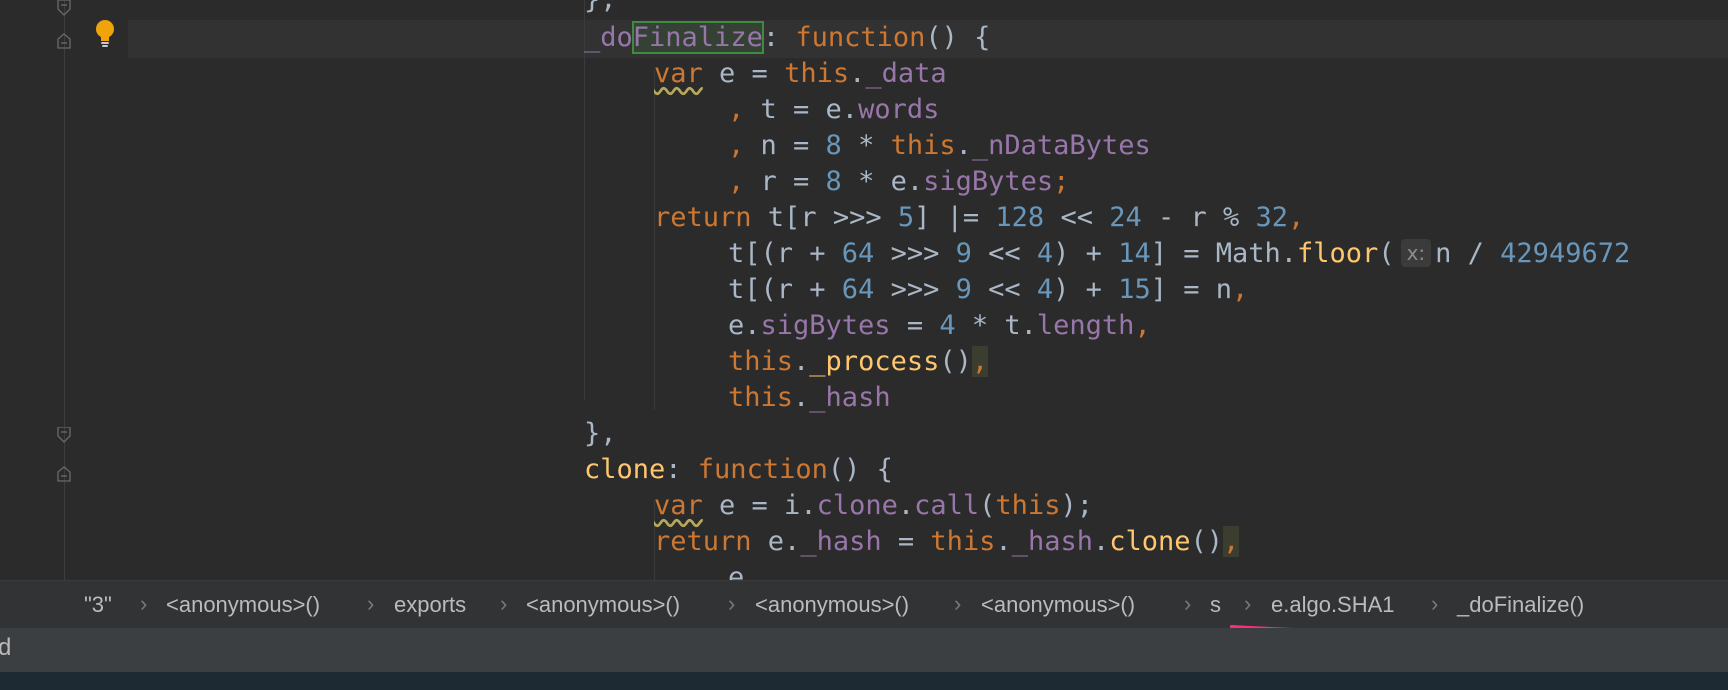 The height and width of the screenshot is (690, 1728). Describe the element at coordinates (906, 541) in the screenshot. I see `code-token: =` at that location.